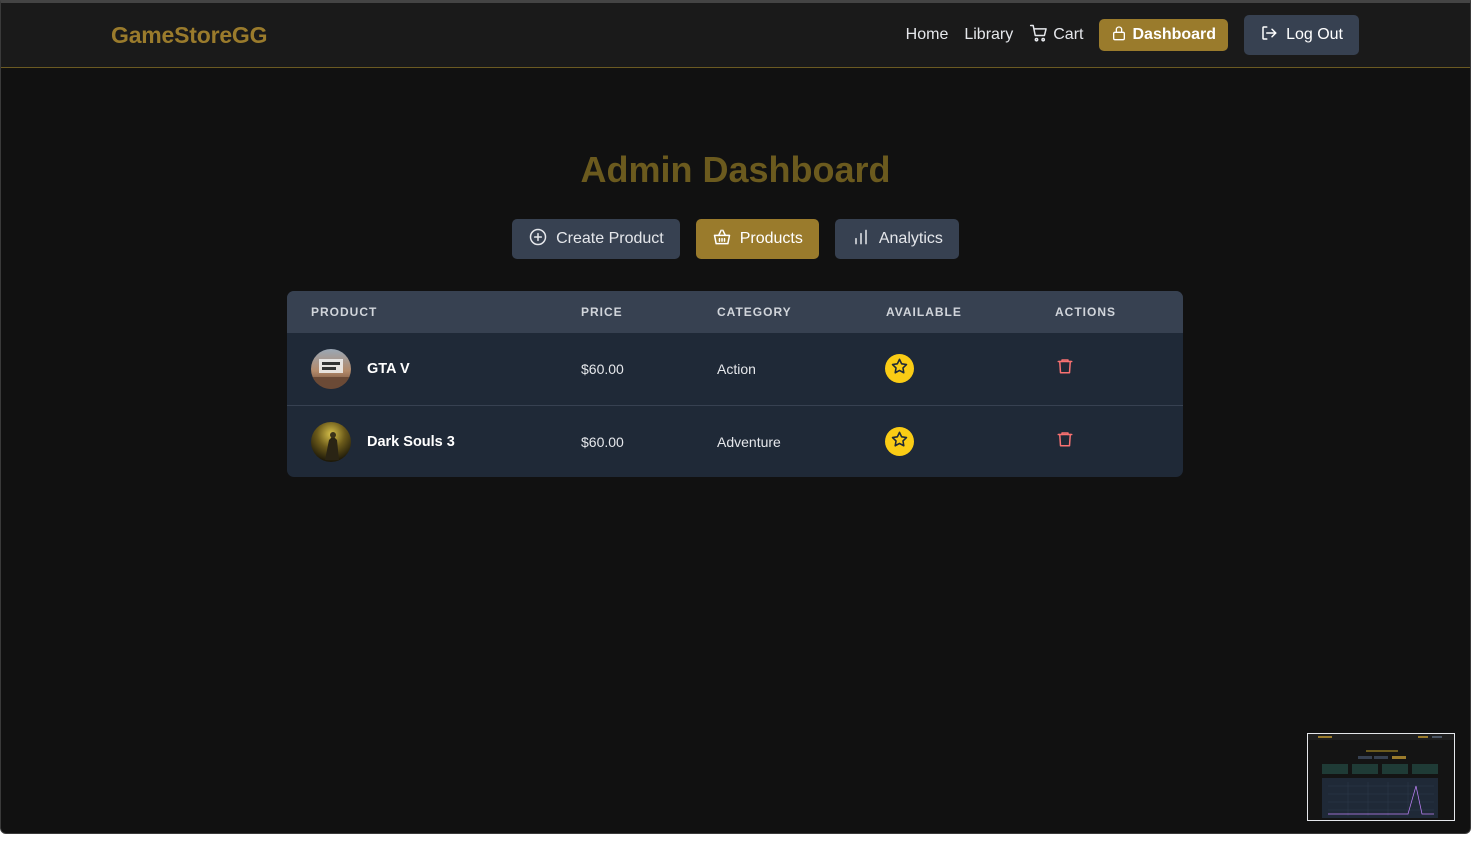  What do you see at coordinates (1121, 35) in the screenshot?
I see `lock-icon` at bounding box center [1121, 35].